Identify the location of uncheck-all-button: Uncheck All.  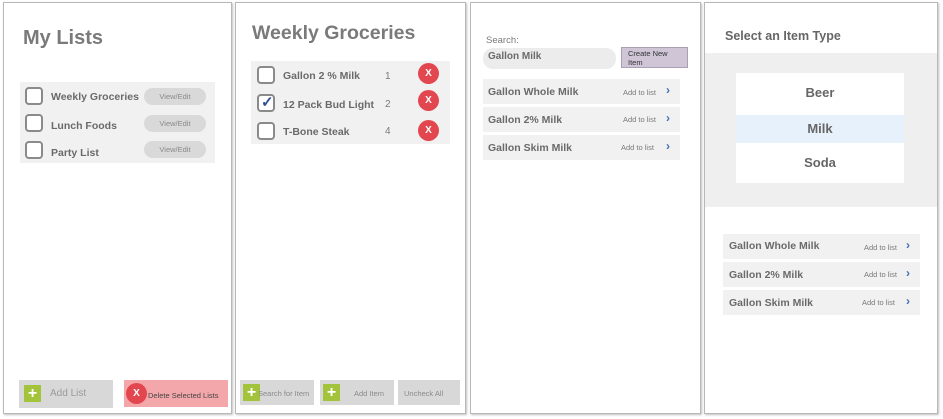
(429, 392).